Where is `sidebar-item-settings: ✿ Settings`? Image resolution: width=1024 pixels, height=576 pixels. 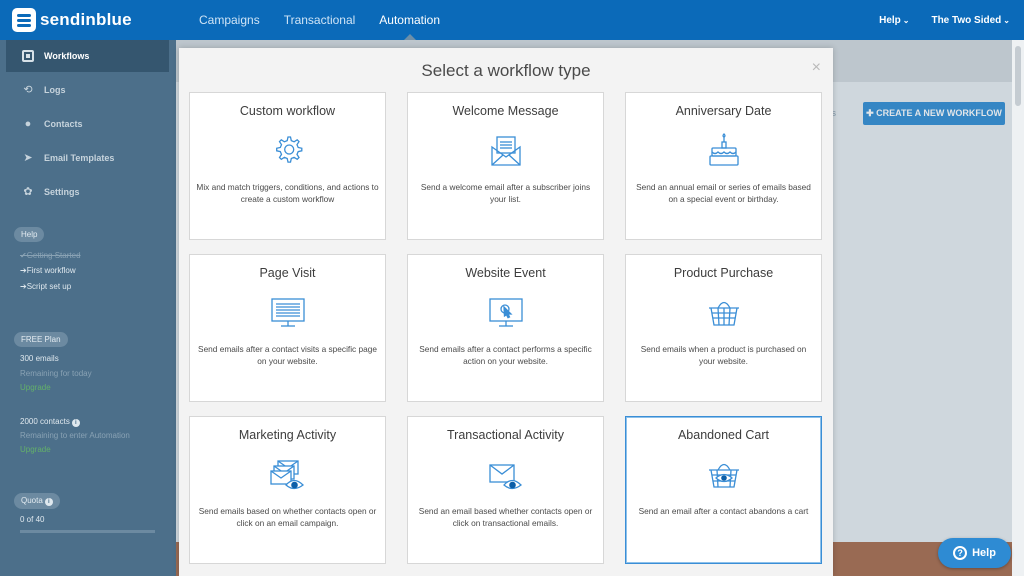 sidebar-item-settings: ✿ Settings is located at coordinates (87, 192).